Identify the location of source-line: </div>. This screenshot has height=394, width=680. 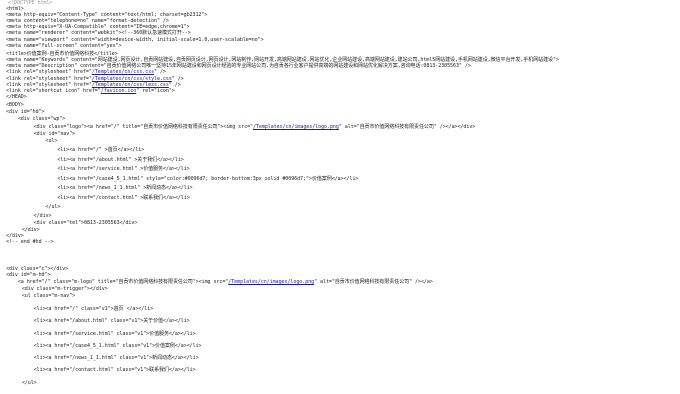
(31, 216).